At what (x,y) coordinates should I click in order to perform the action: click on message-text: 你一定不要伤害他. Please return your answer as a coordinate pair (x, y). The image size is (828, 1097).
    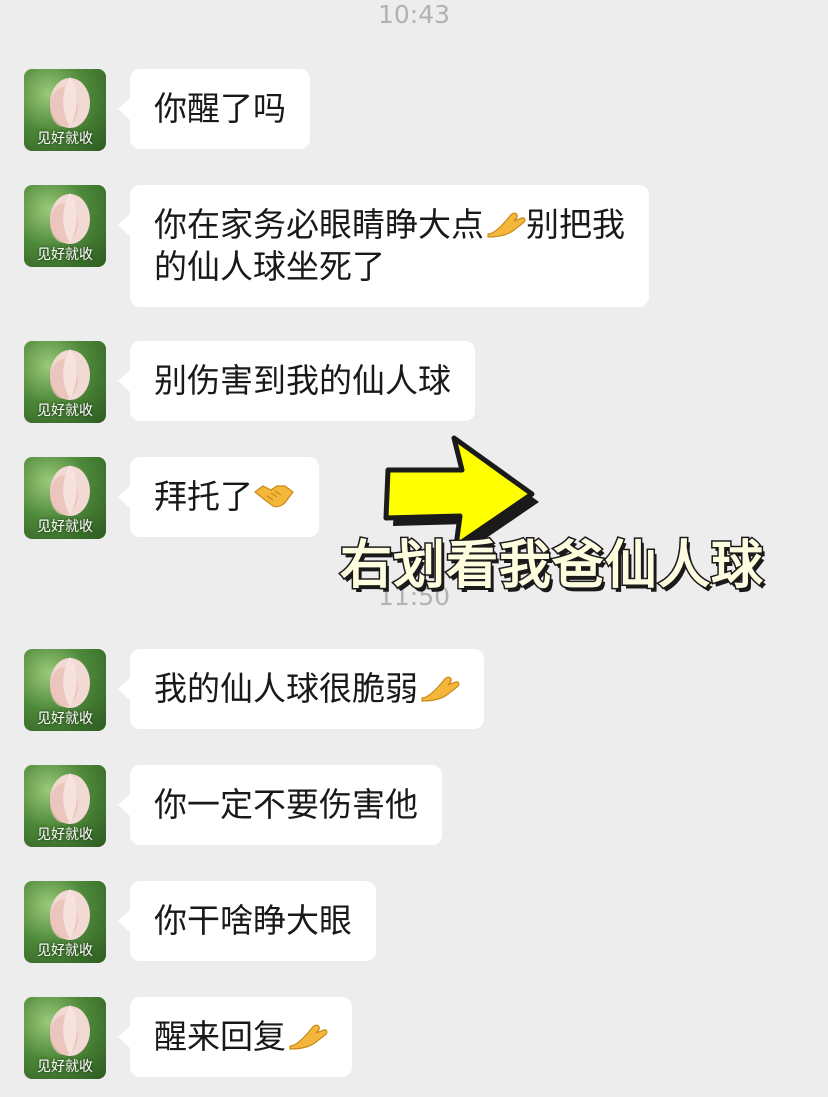
    Looking at the image, I should click on (286, 804).